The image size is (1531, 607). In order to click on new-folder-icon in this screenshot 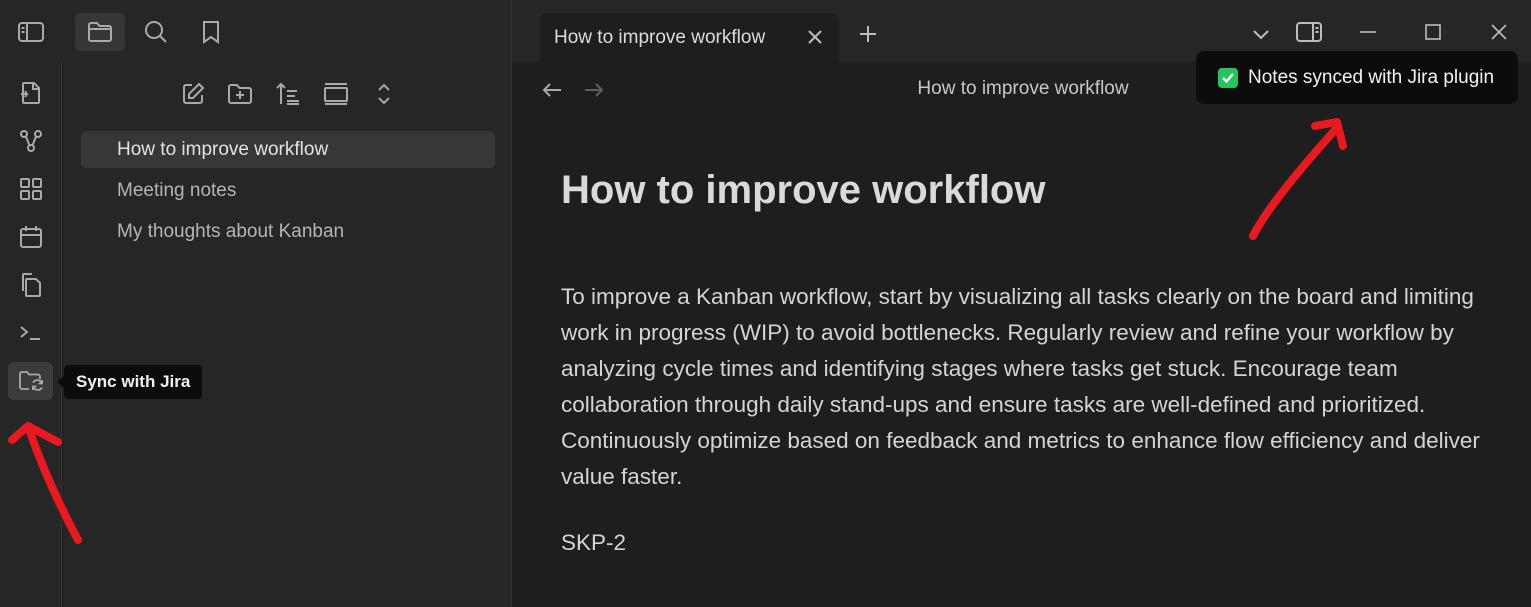, I will do `click(240, 94)`.